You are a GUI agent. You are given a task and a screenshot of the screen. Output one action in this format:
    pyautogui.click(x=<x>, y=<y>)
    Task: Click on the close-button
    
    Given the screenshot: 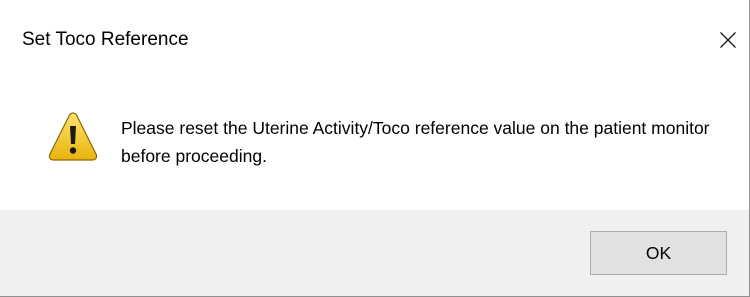 What is the action you would take?
    pyautogui.click(x=728, y=40)
    